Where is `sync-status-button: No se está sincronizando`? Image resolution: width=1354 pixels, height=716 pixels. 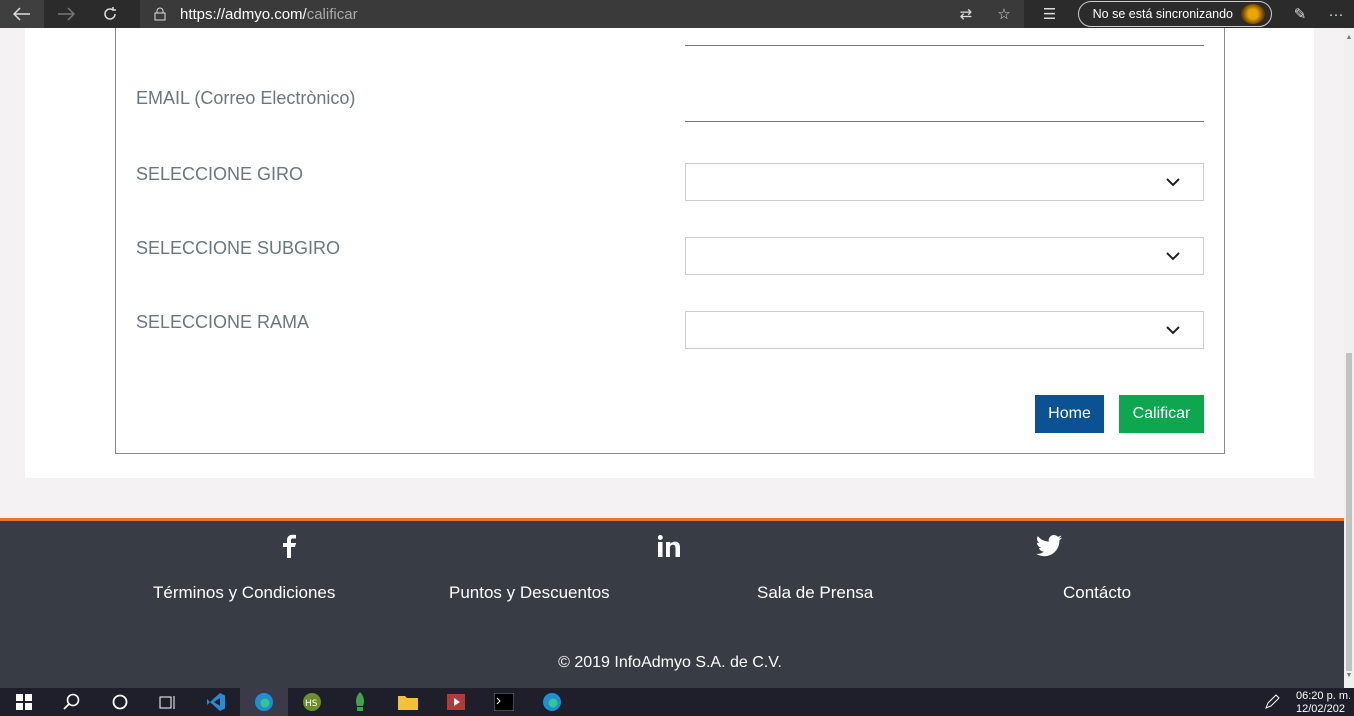
sync-status-button: No se está sincronizando is located at coordinates (1174, 14).